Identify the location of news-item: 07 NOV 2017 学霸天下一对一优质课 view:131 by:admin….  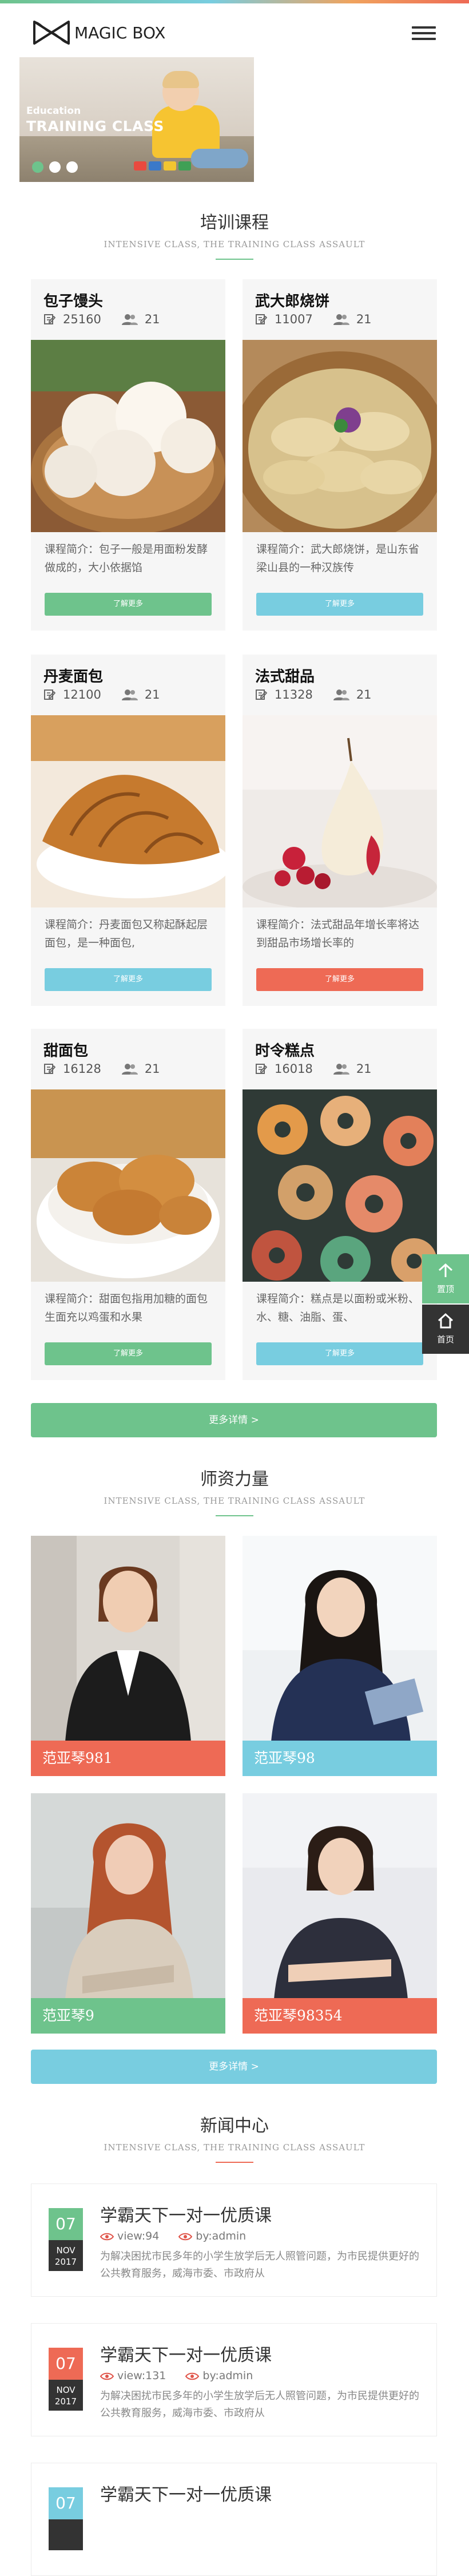
(234, 2380).